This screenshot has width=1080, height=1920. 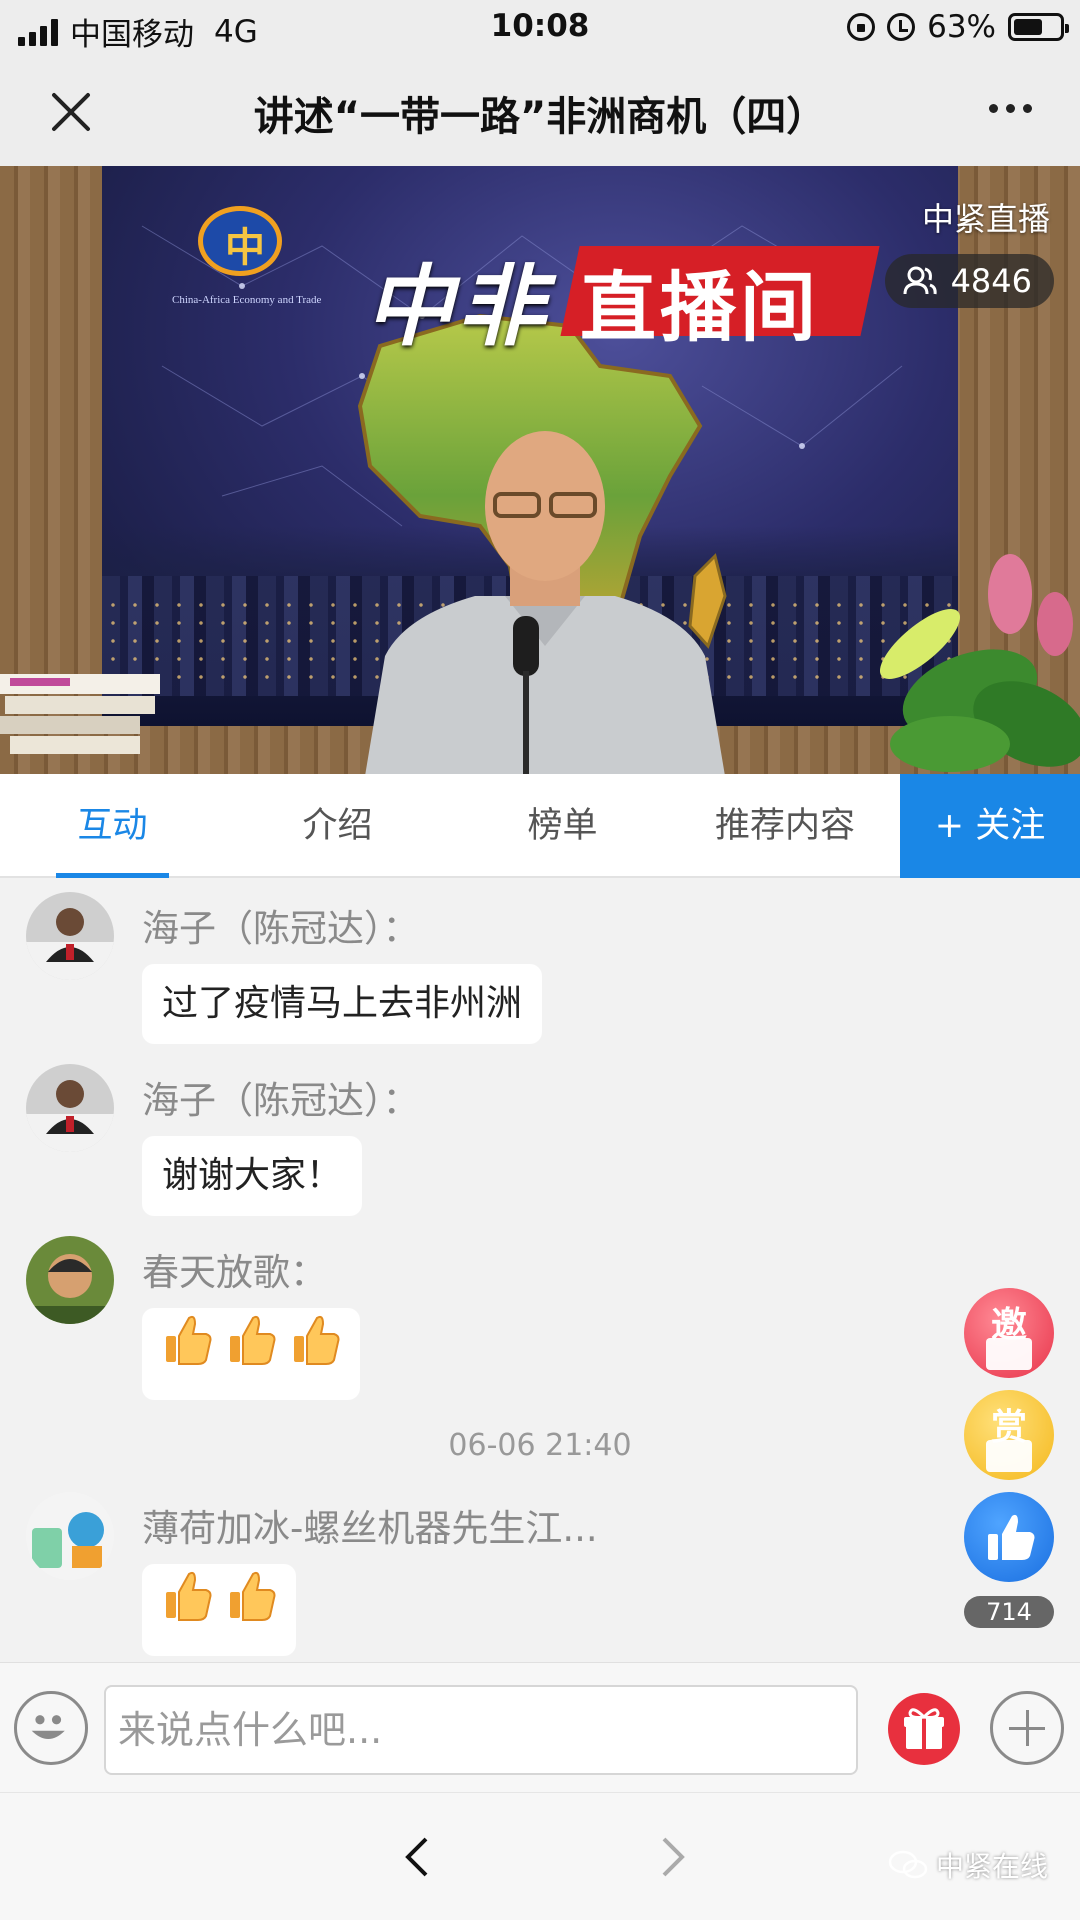 I want to click on like-count: 714, so click(x=1009, y=1612).